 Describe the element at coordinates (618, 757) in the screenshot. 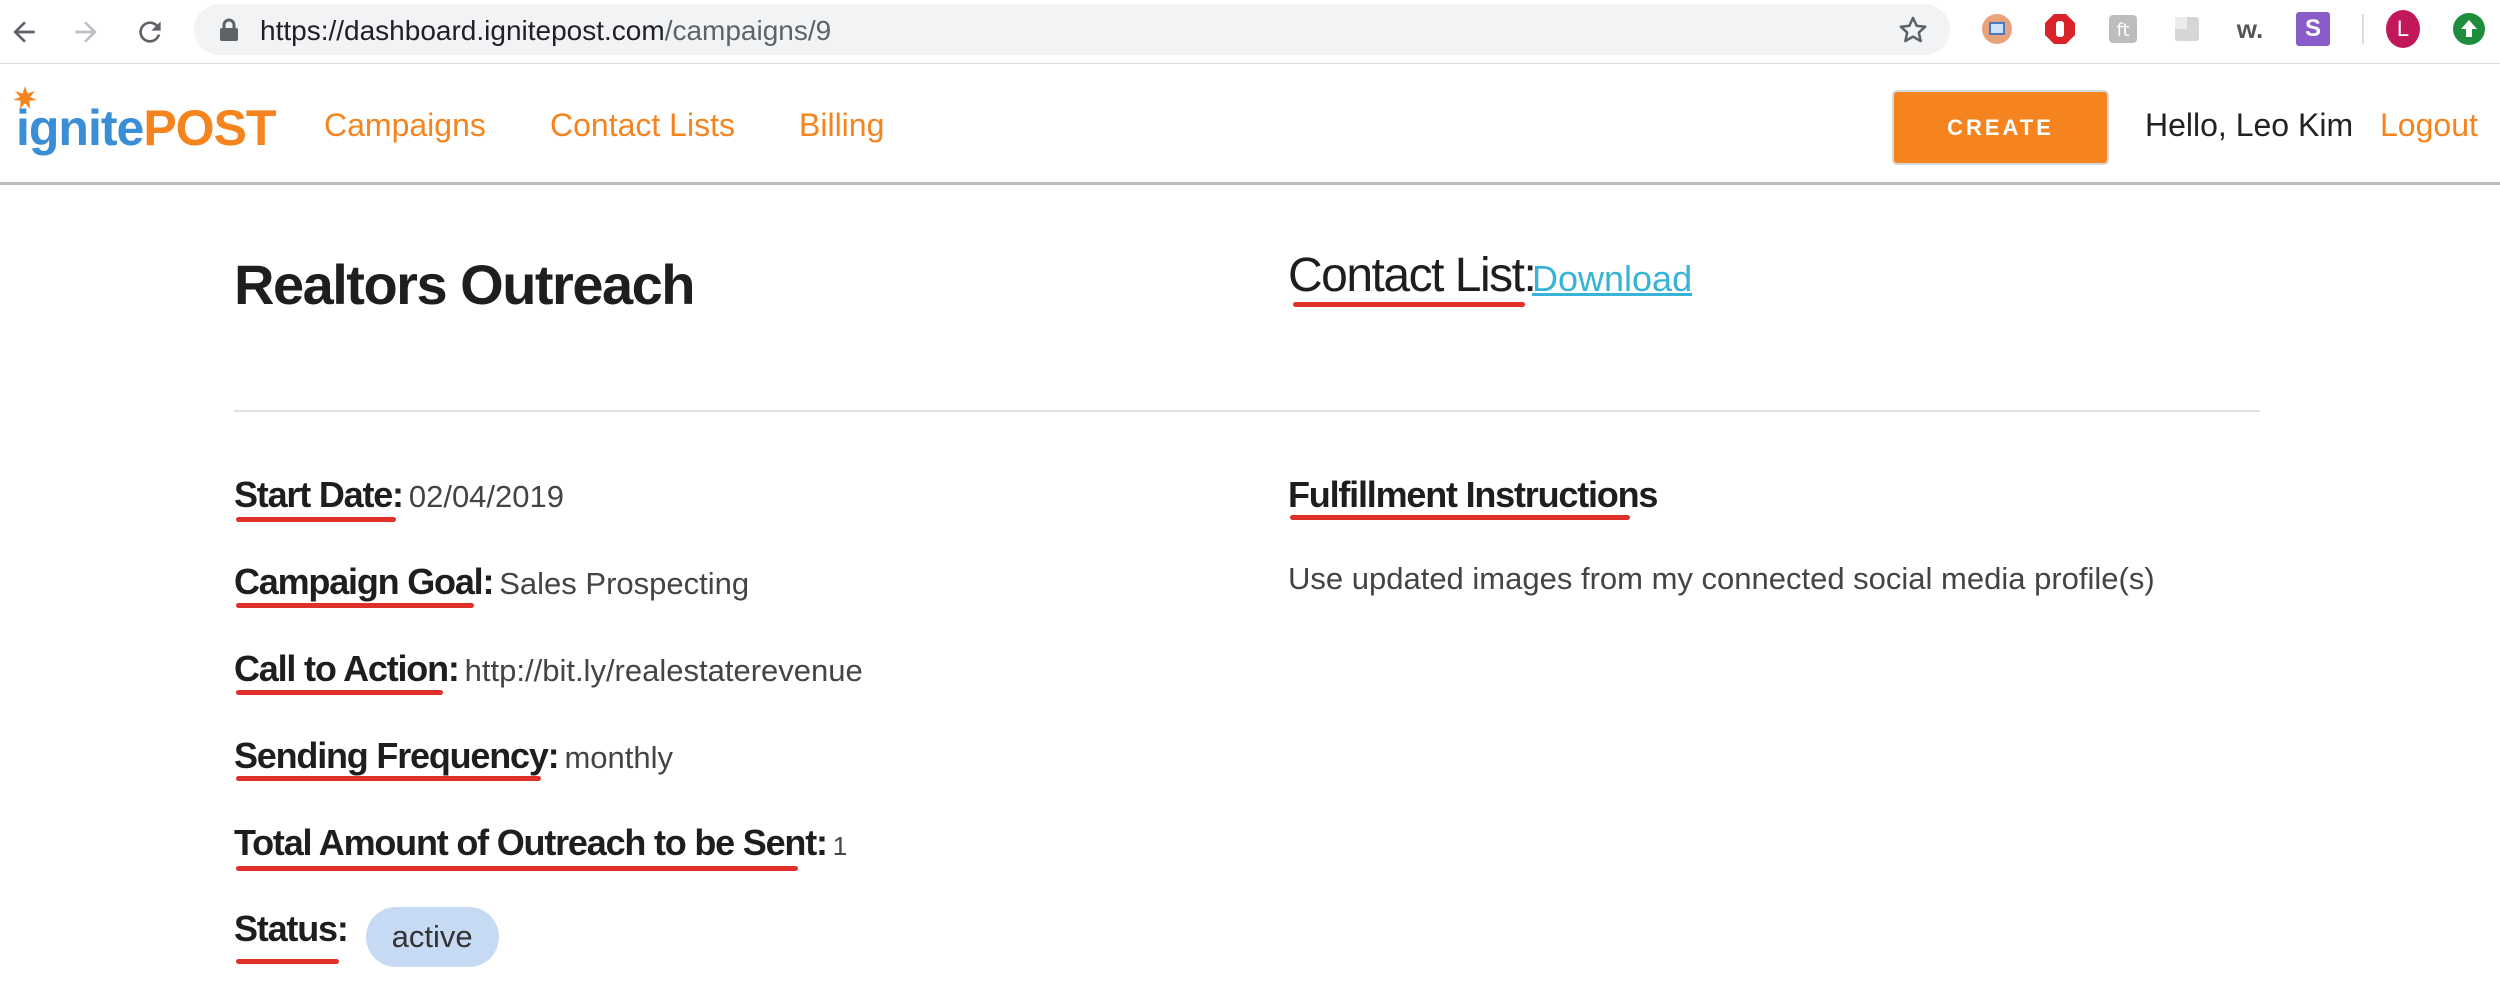

I see `sending-frequency-value: monthly` at that location.